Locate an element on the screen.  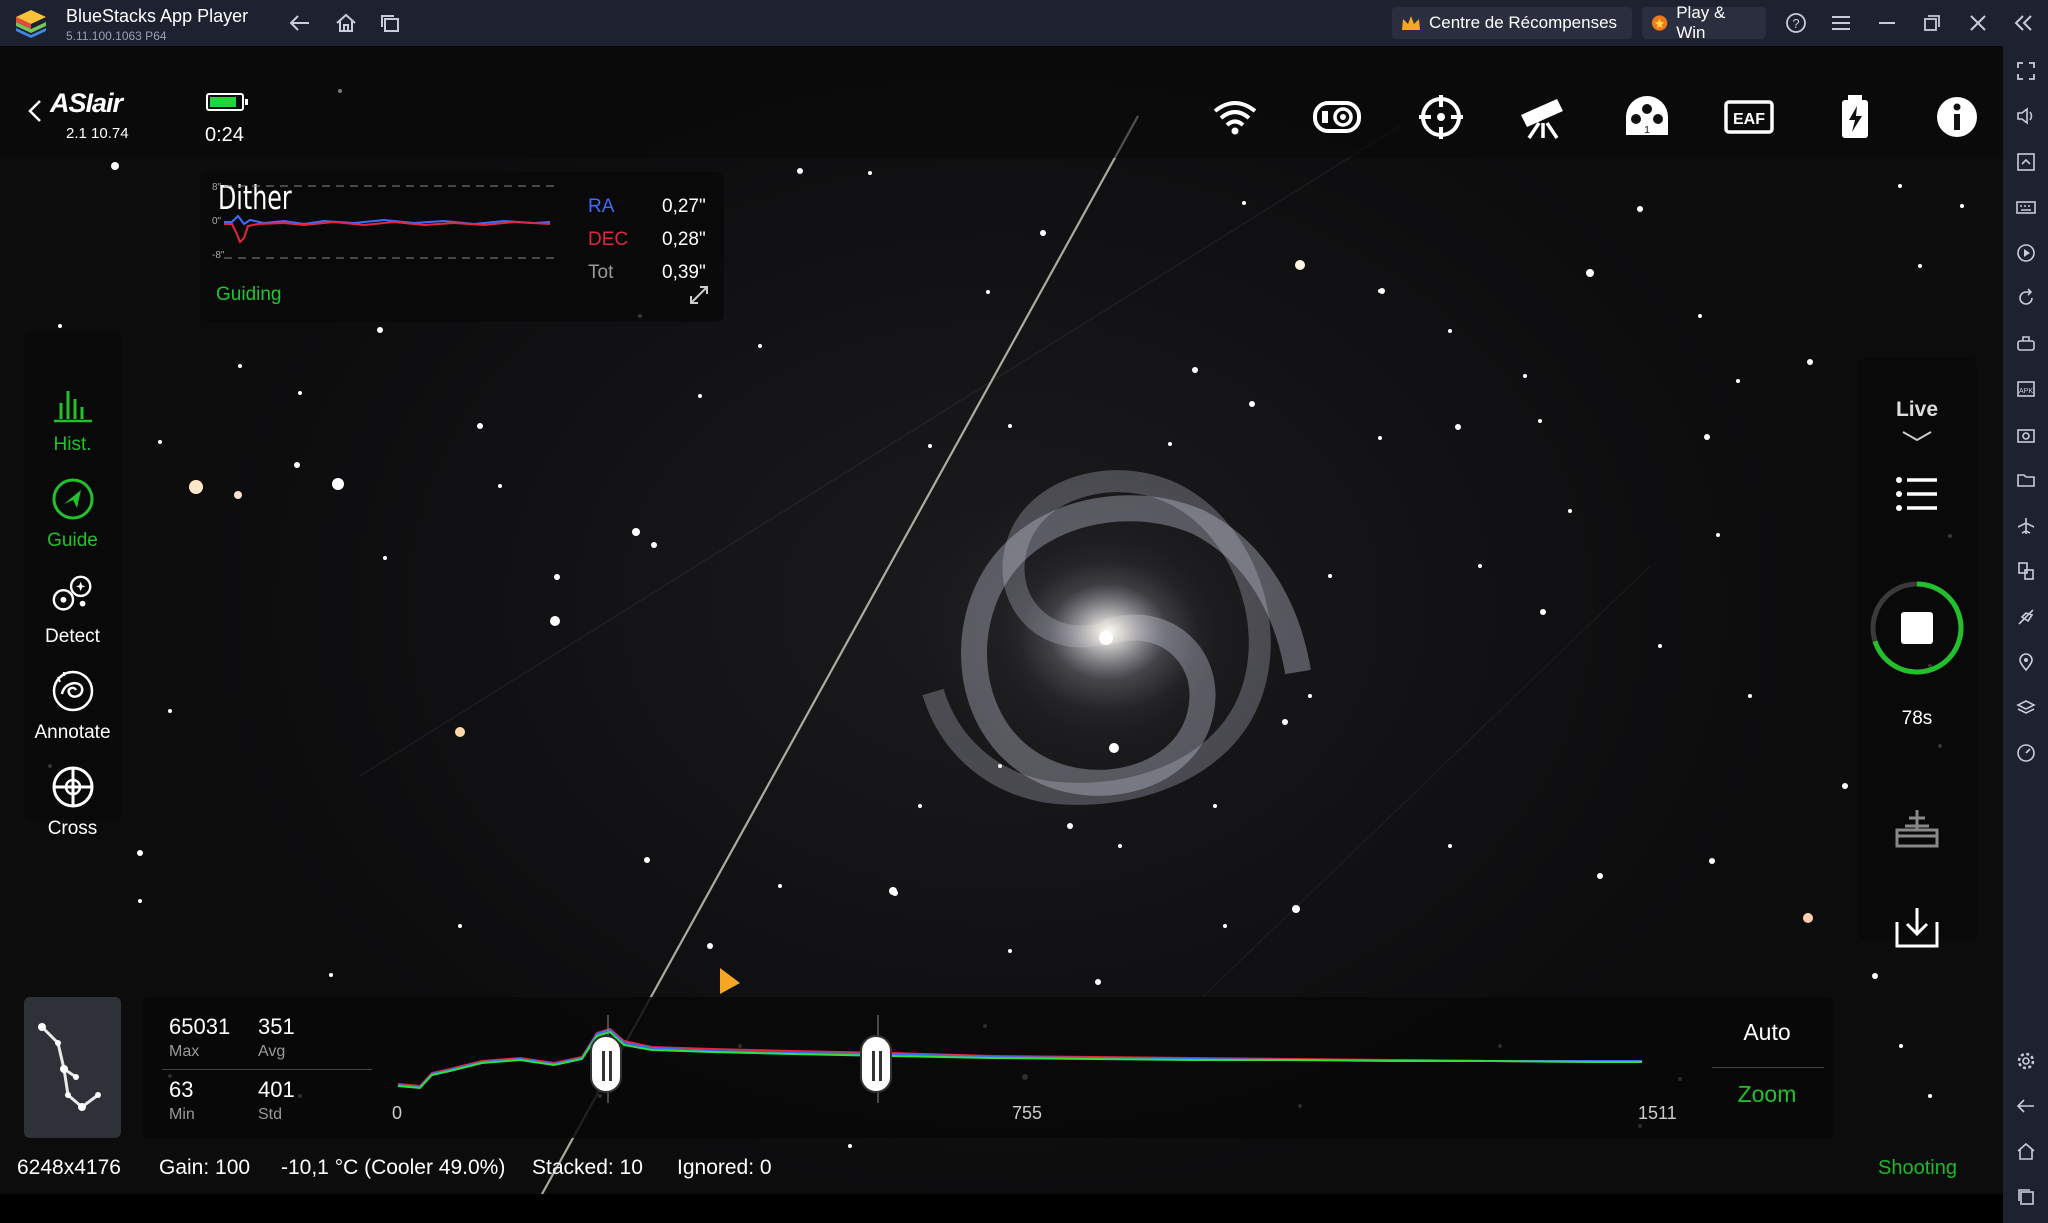
download-icon is located at coordinates (1917, 928).